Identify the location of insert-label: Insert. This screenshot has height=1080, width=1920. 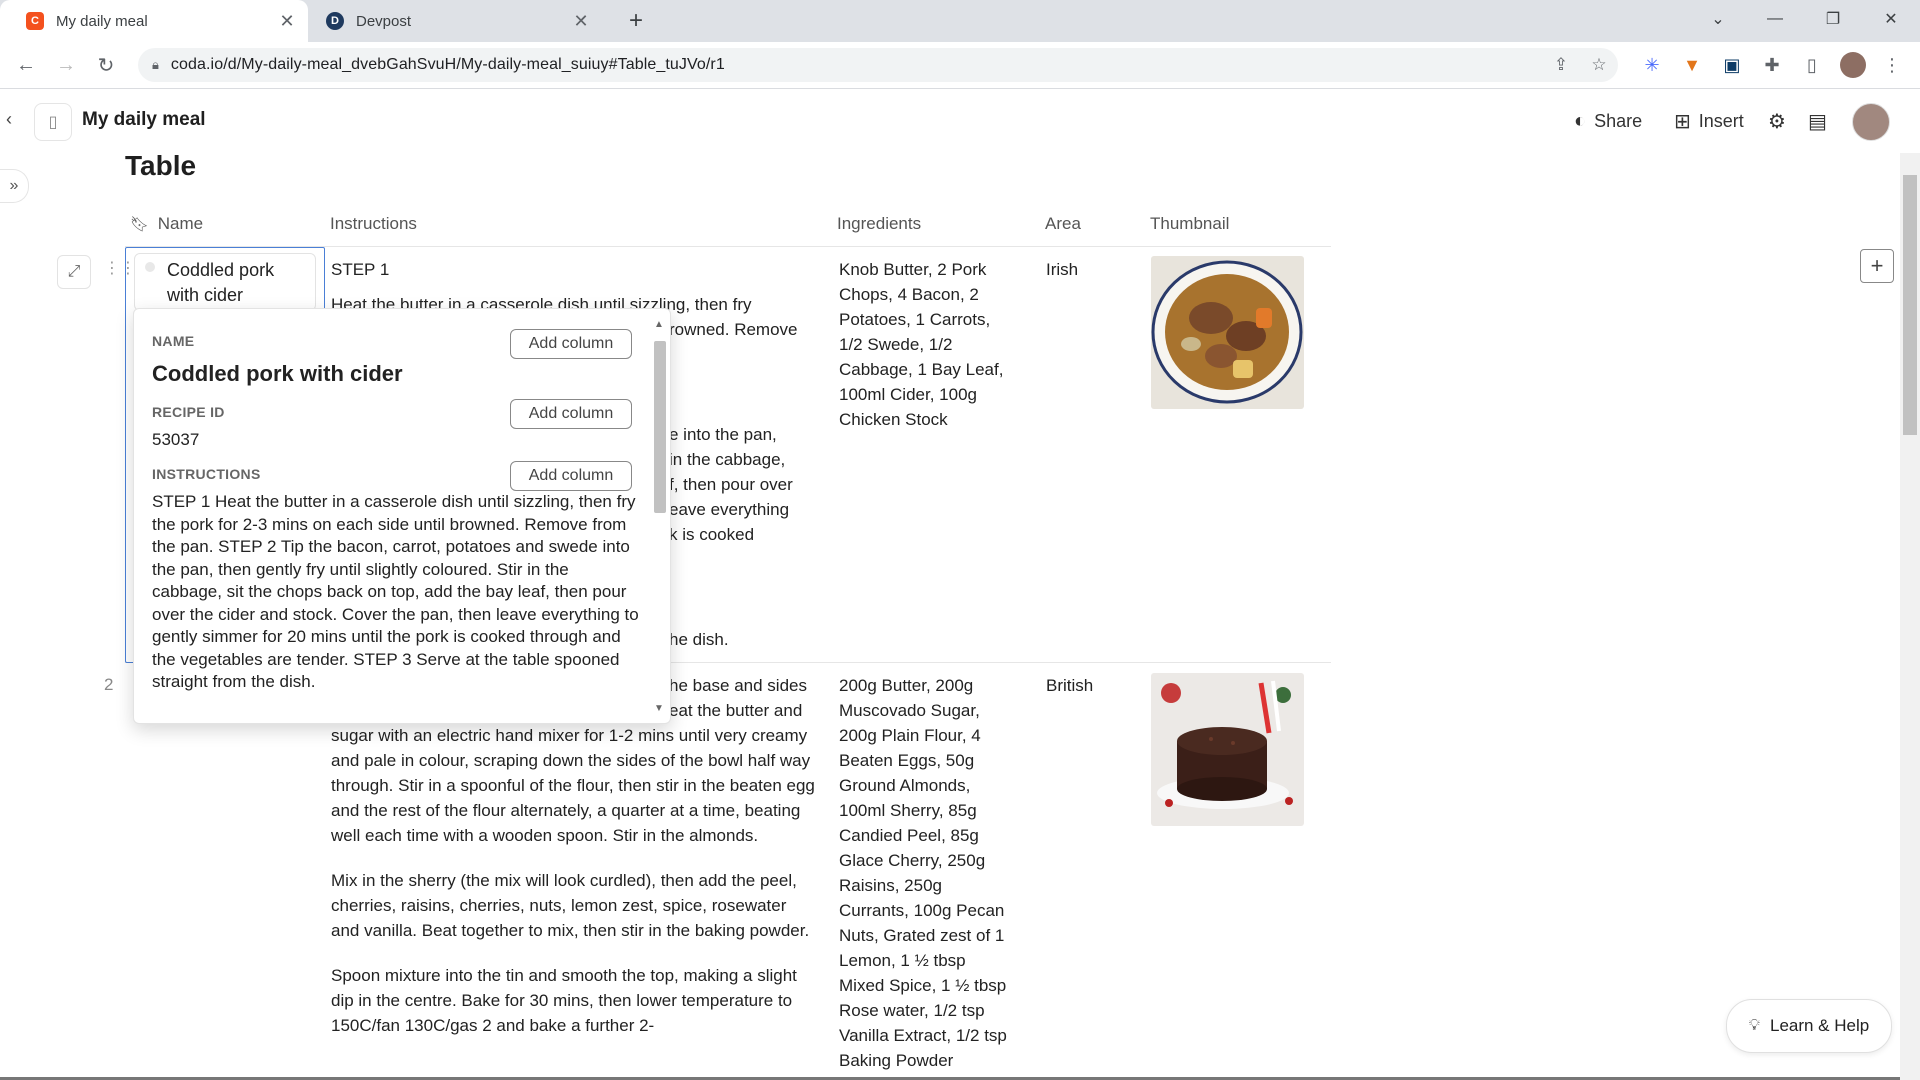
(1721, 120).